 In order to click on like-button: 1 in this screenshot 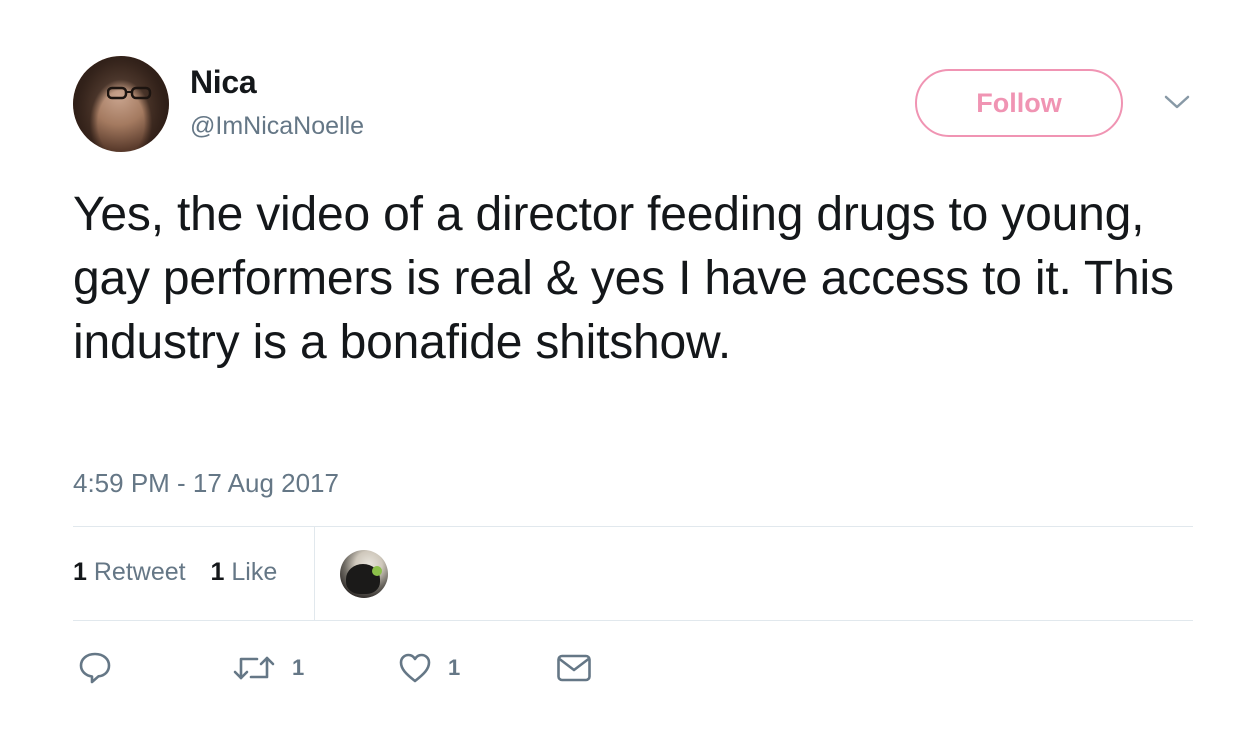, I will do `click(429, 668)`.